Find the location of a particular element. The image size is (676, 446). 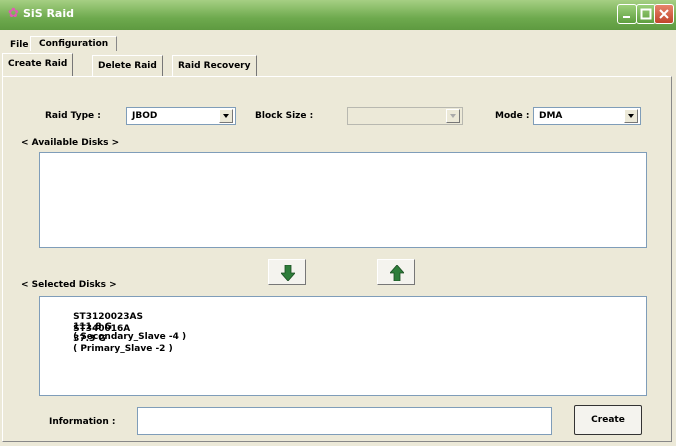

menu-file: File is located at coordinates (19, 45).